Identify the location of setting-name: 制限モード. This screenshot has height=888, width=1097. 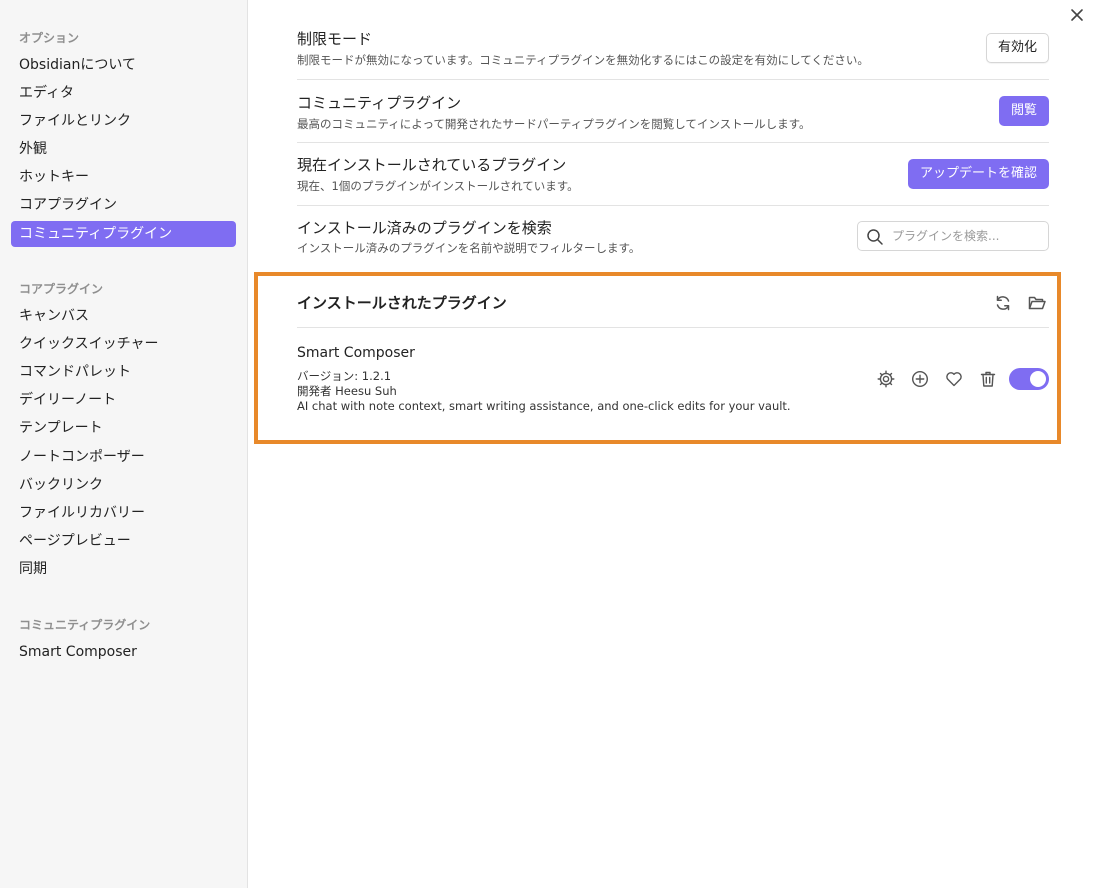
(335, 39).